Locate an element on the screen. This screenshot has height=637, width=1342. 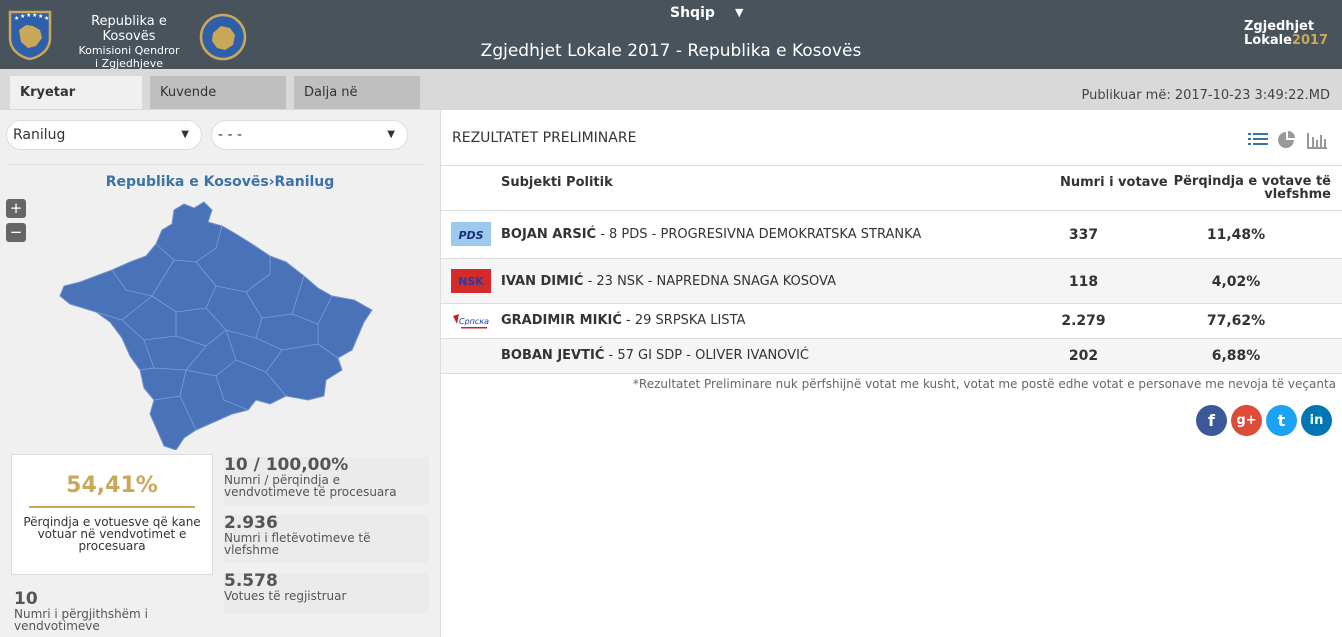
google-plus-share-icon: g+ is located at coordinates (1246, 420).